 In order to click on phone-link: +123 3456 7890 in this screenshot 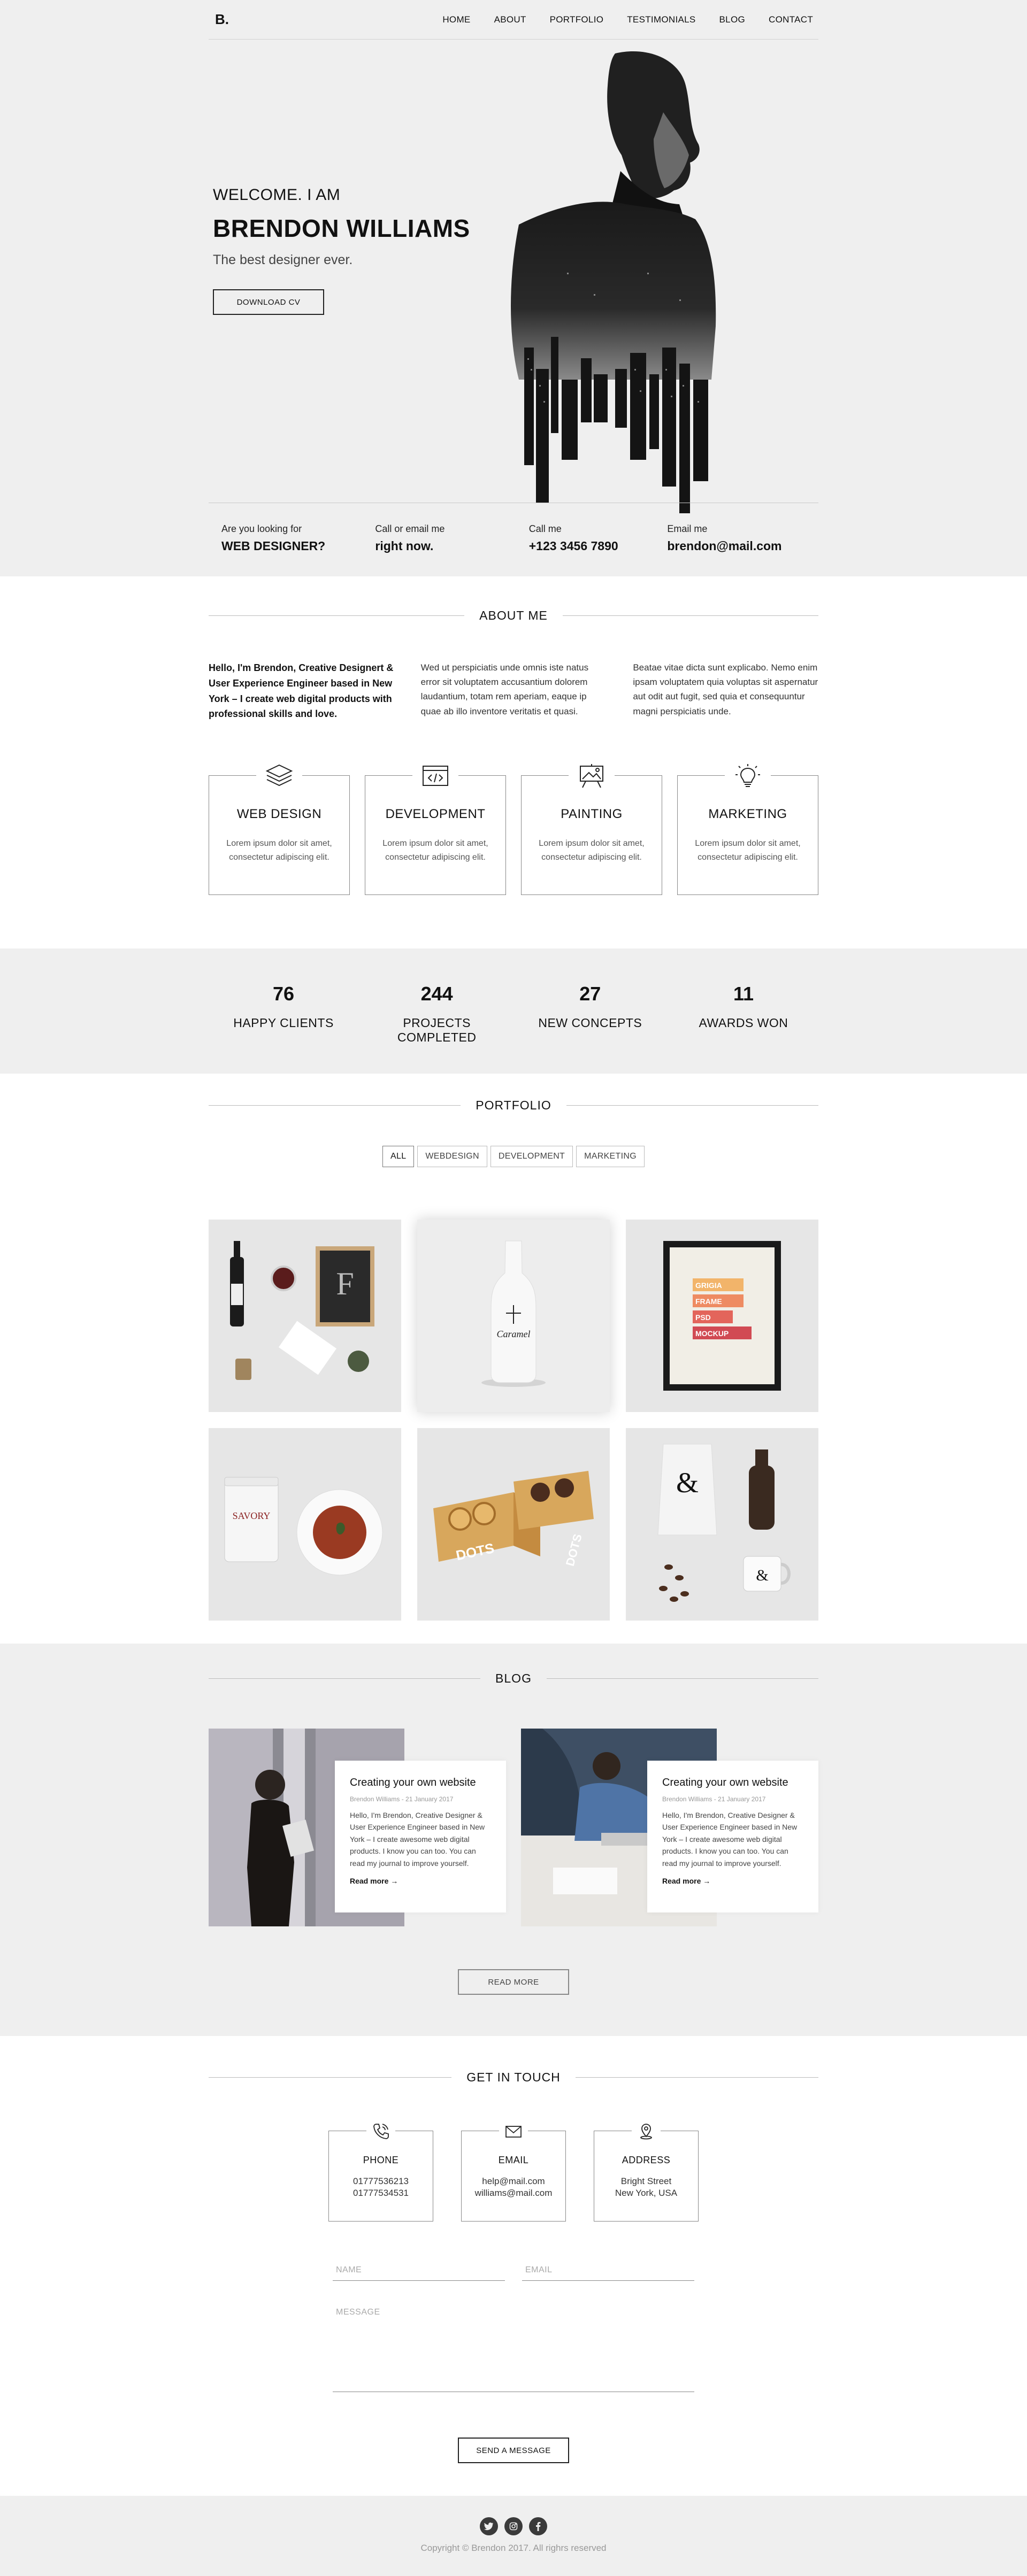, I will do `click(599, 546)`.